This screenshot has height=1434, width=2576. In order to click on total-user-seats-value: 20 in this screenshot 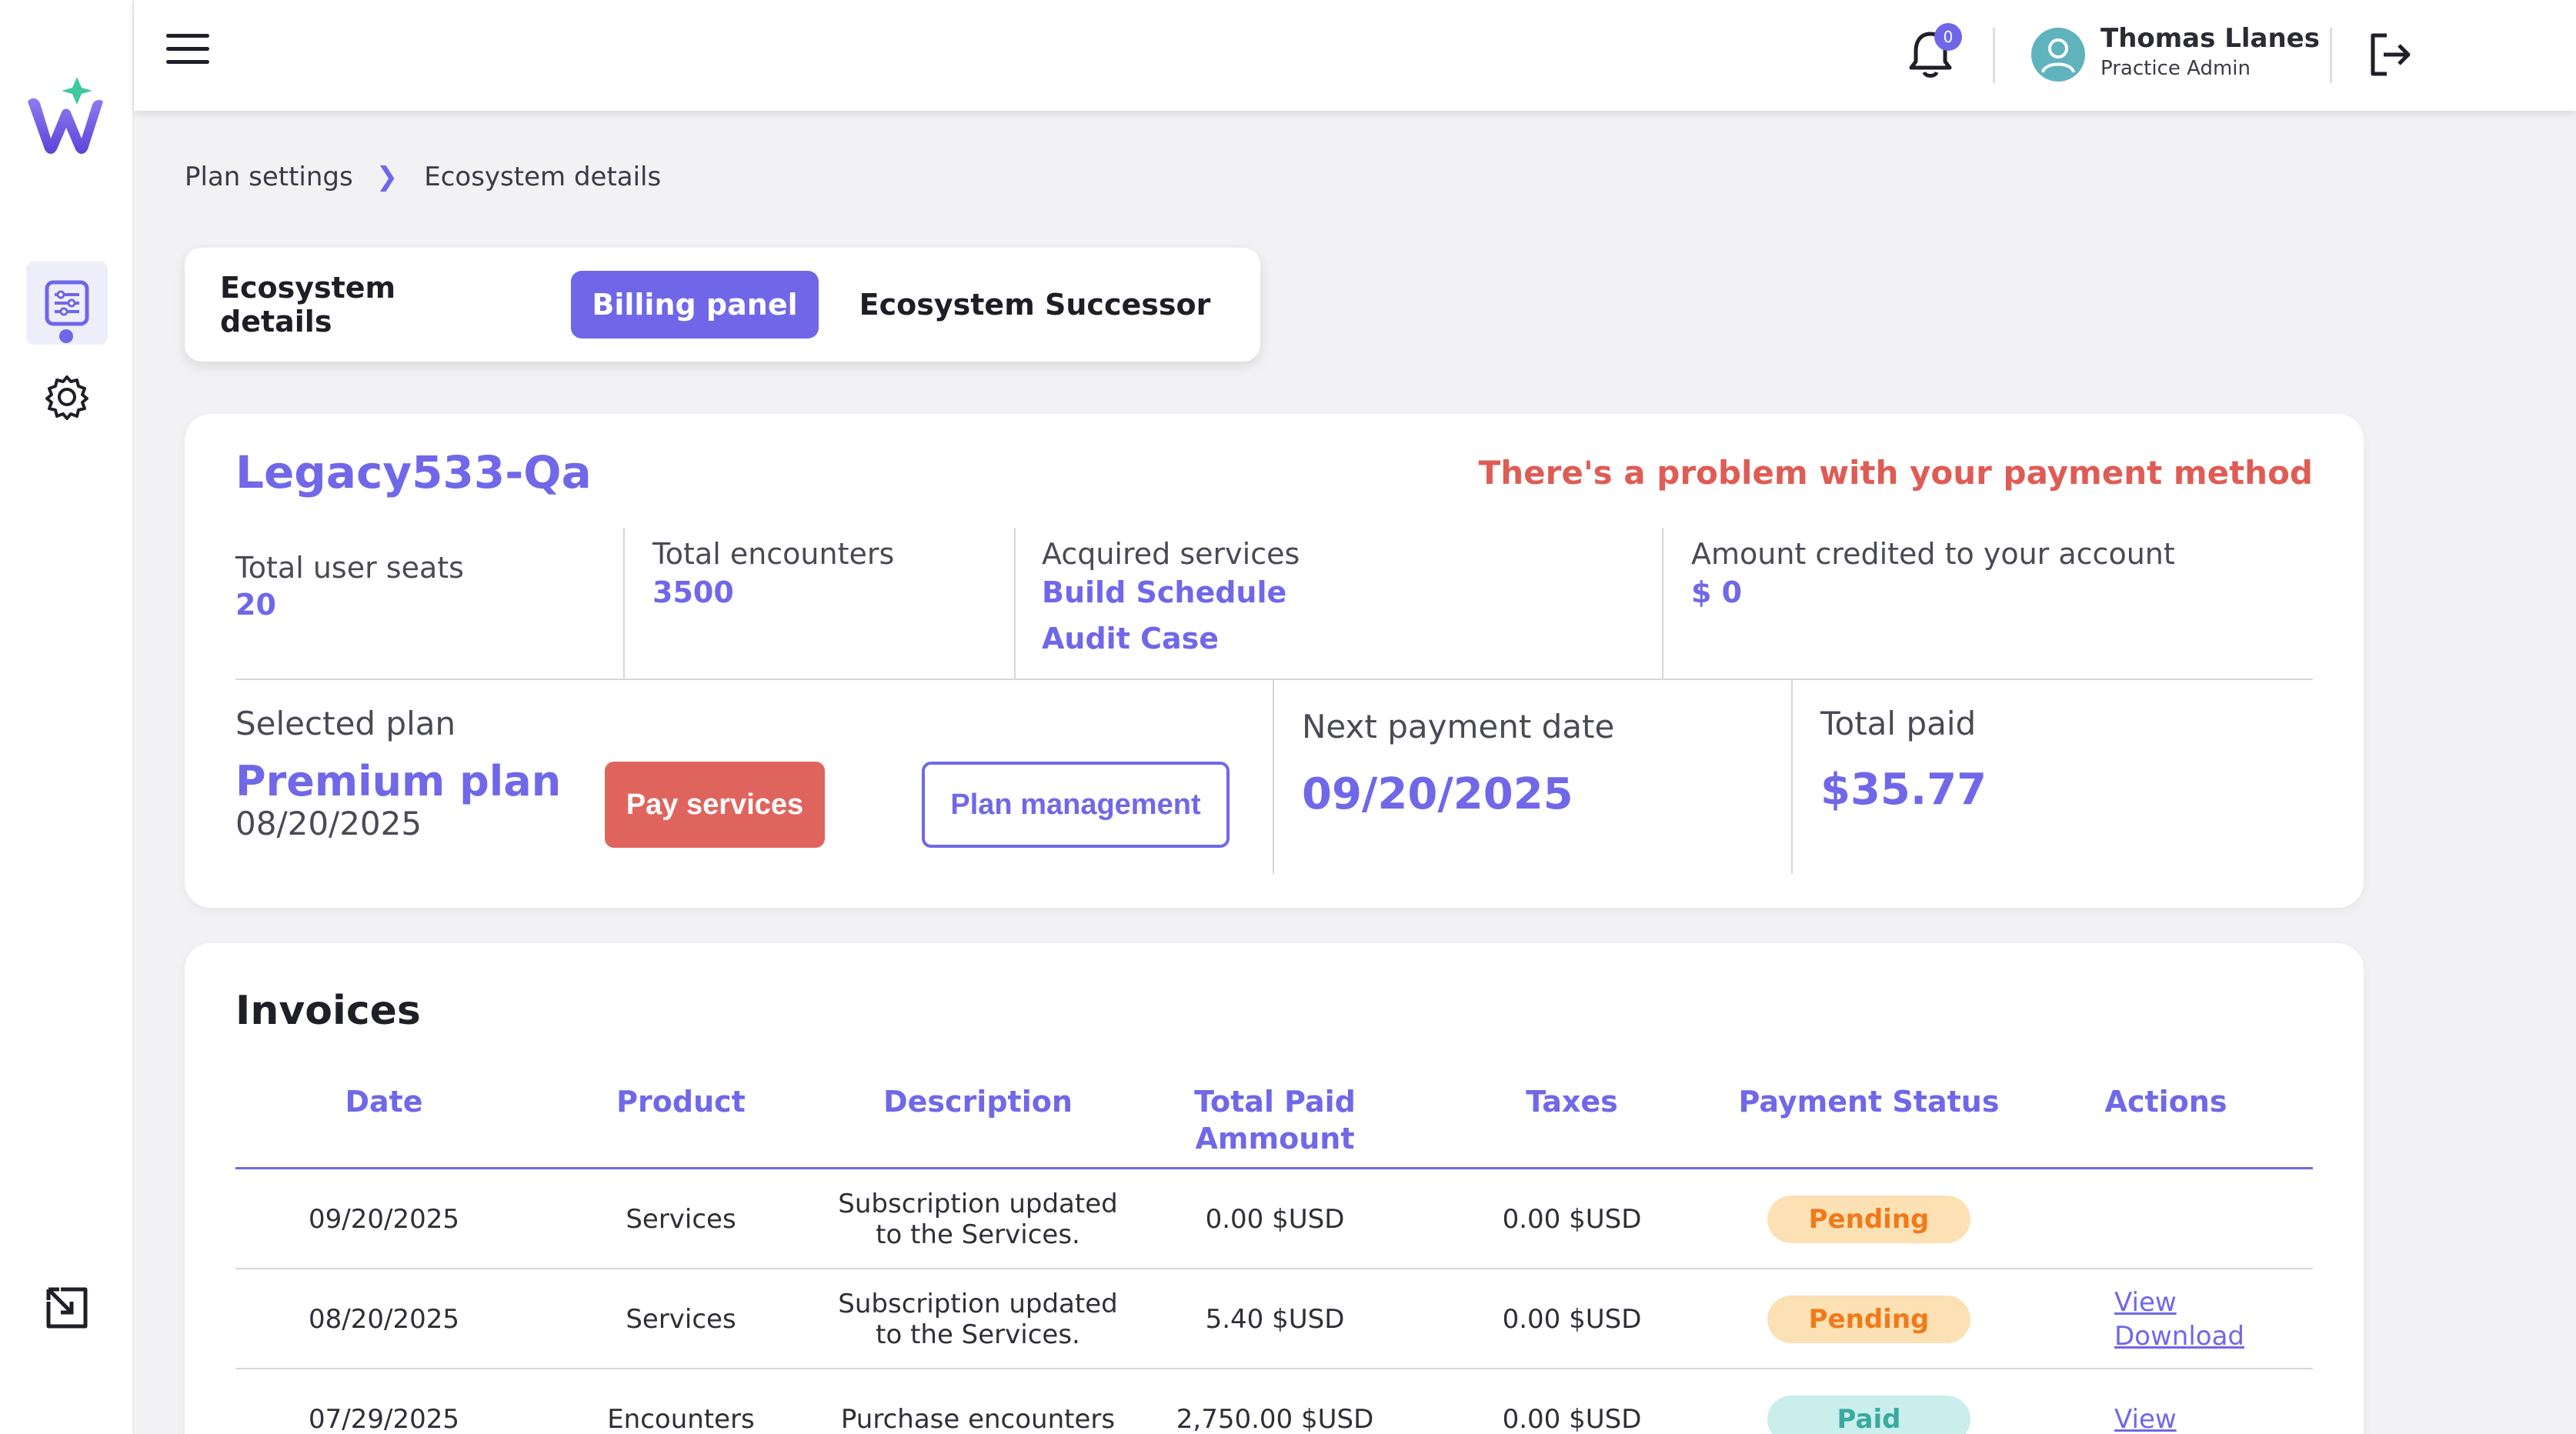, I will do `click(256, 605)`.